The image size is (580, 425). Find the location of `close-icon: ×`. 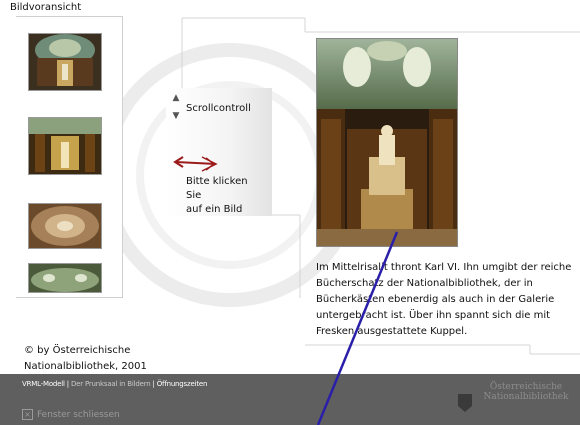

close-icon: × is located at coordinates (27, 414).